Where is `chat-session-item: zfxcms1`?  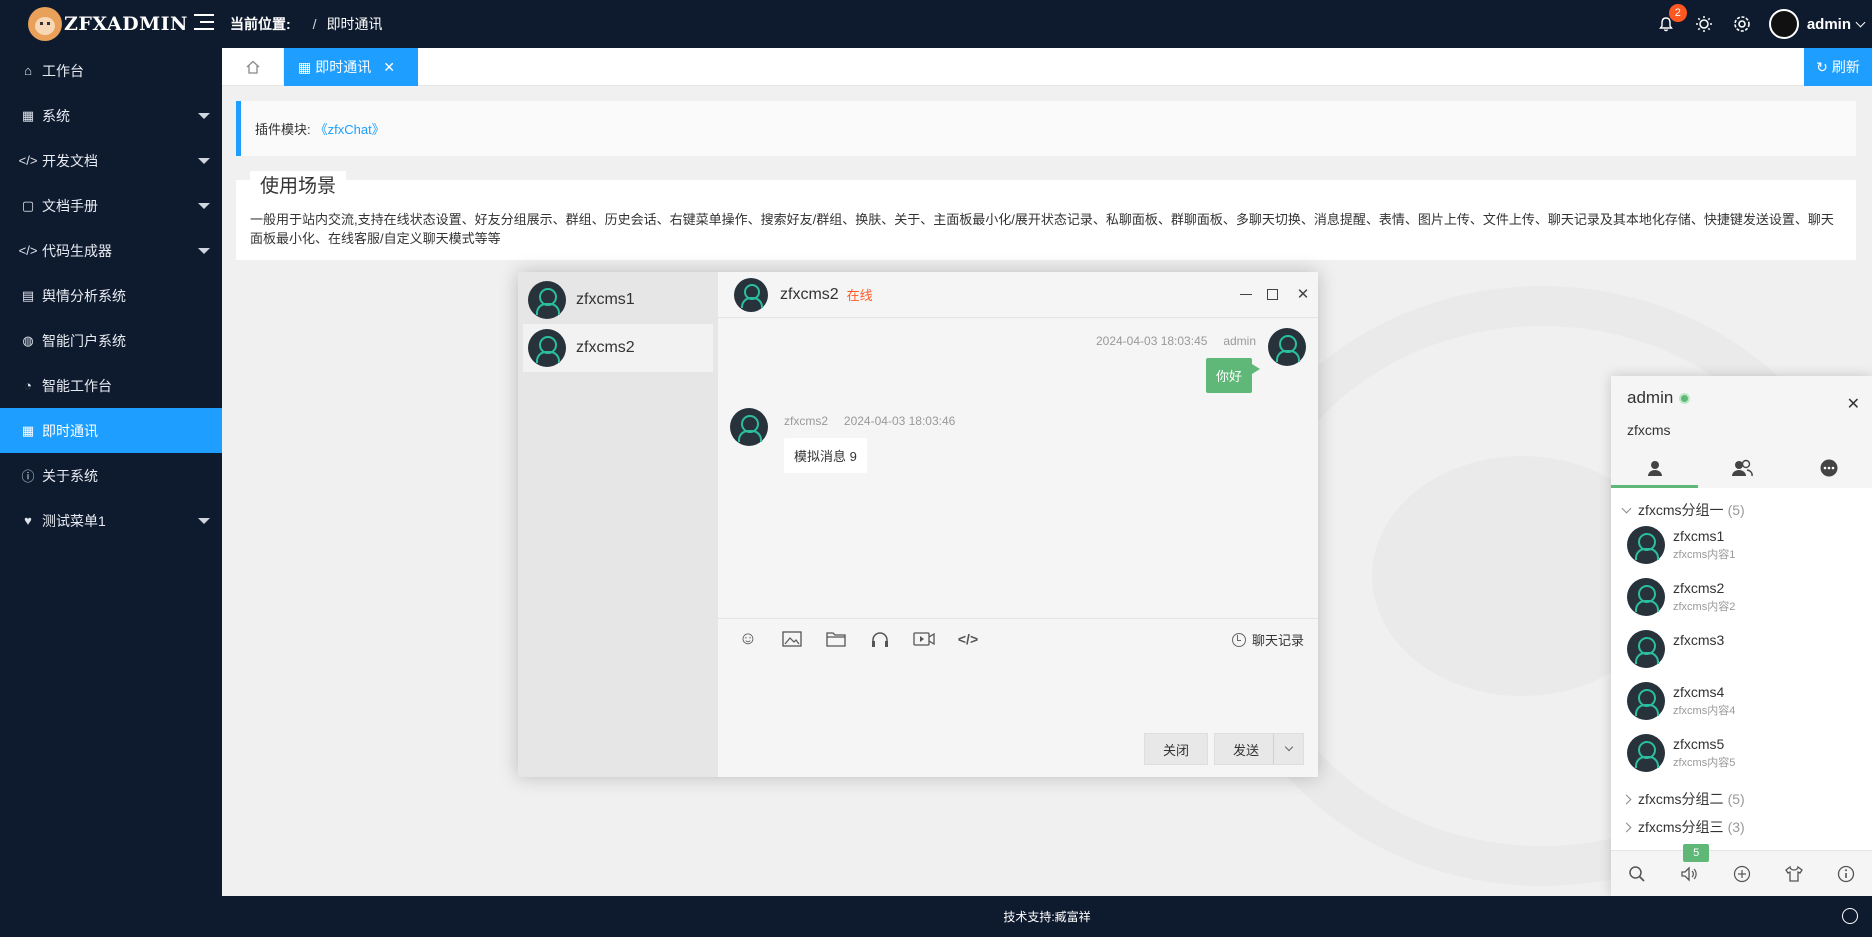
chat-session-item: zfxcms1 is located at coordinates (618, 300).